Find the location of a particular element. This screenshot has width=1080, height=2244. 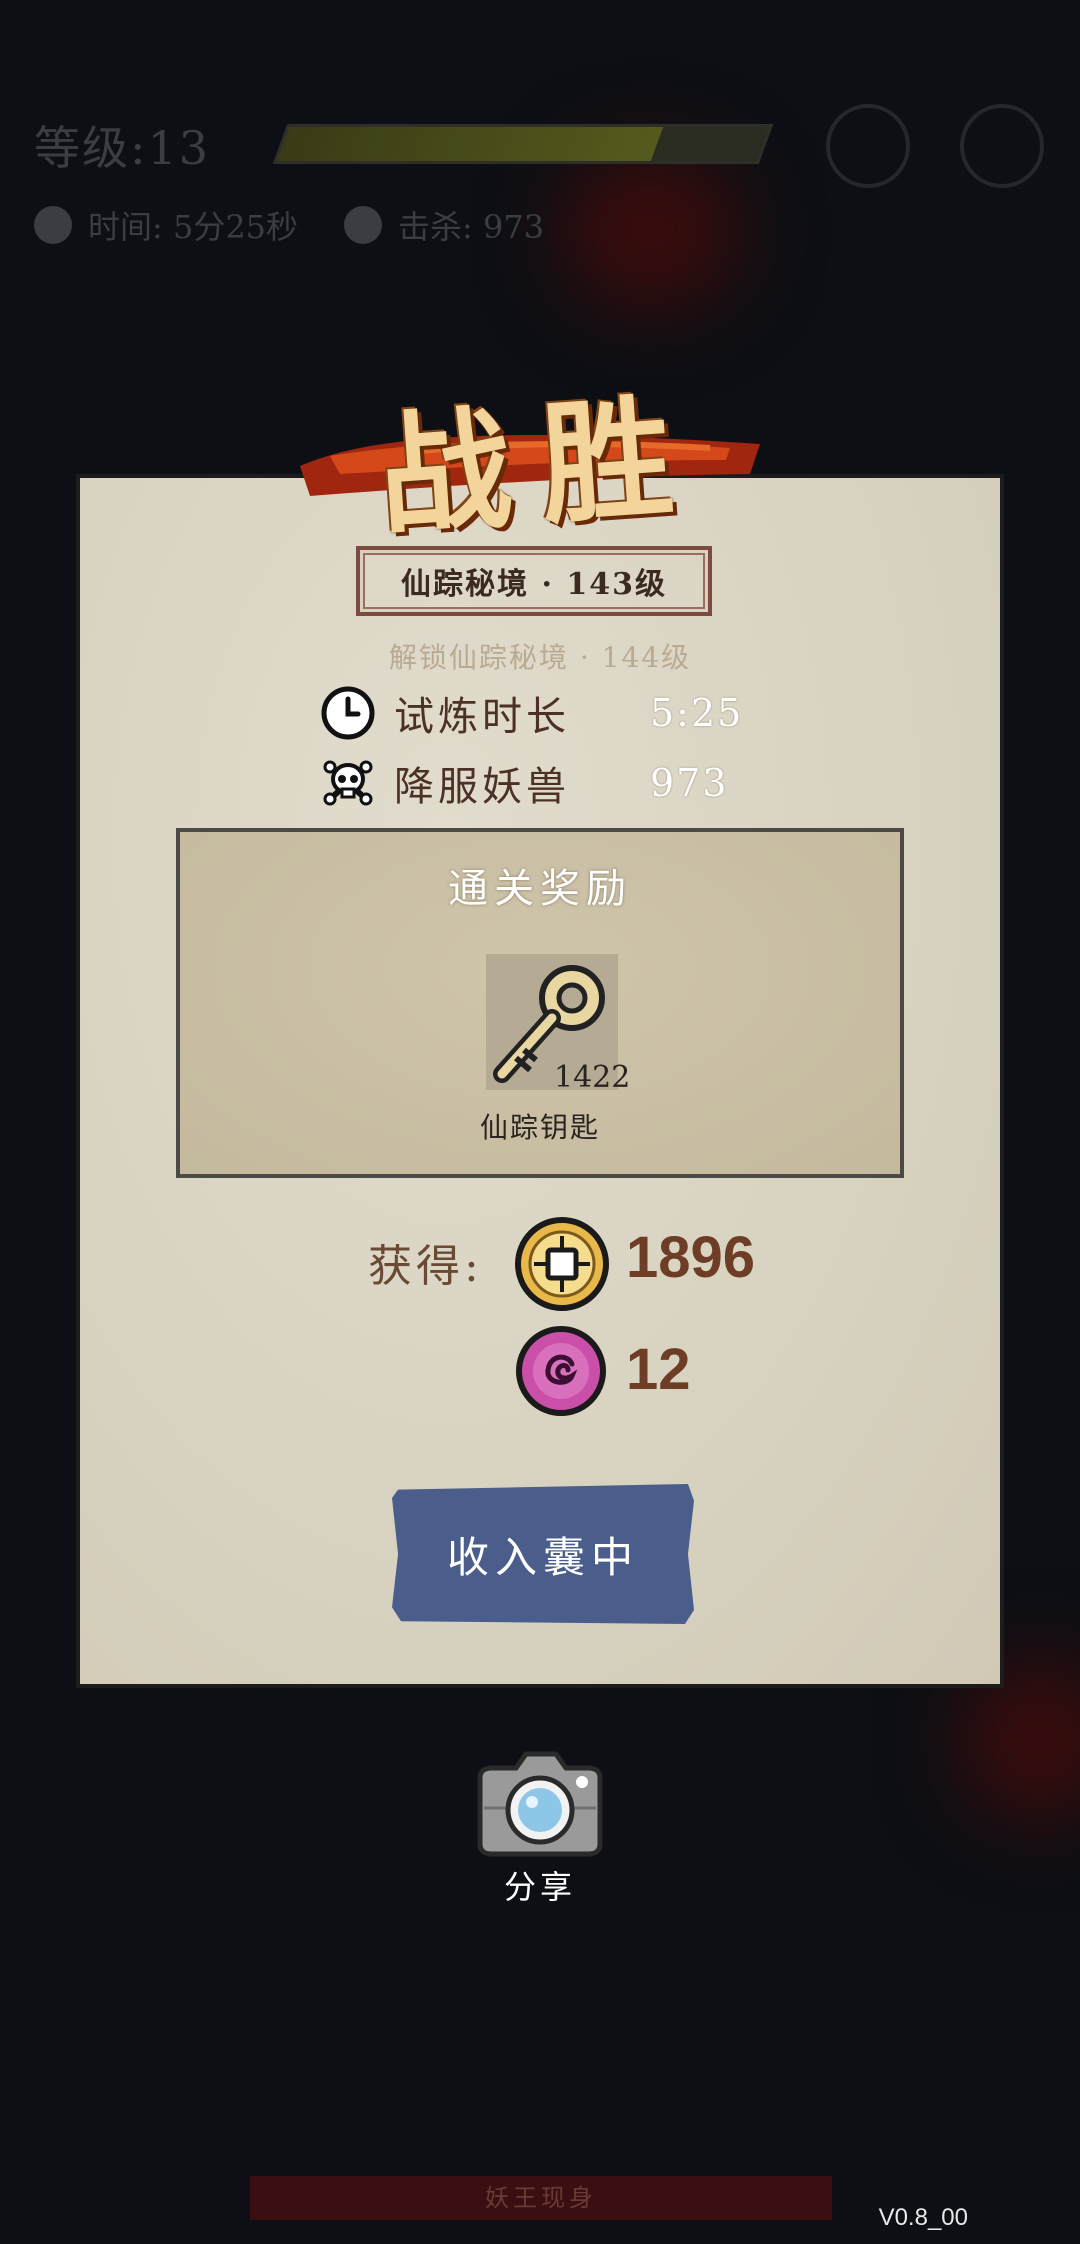

coin-icon is located at coordinates (562, 1264).